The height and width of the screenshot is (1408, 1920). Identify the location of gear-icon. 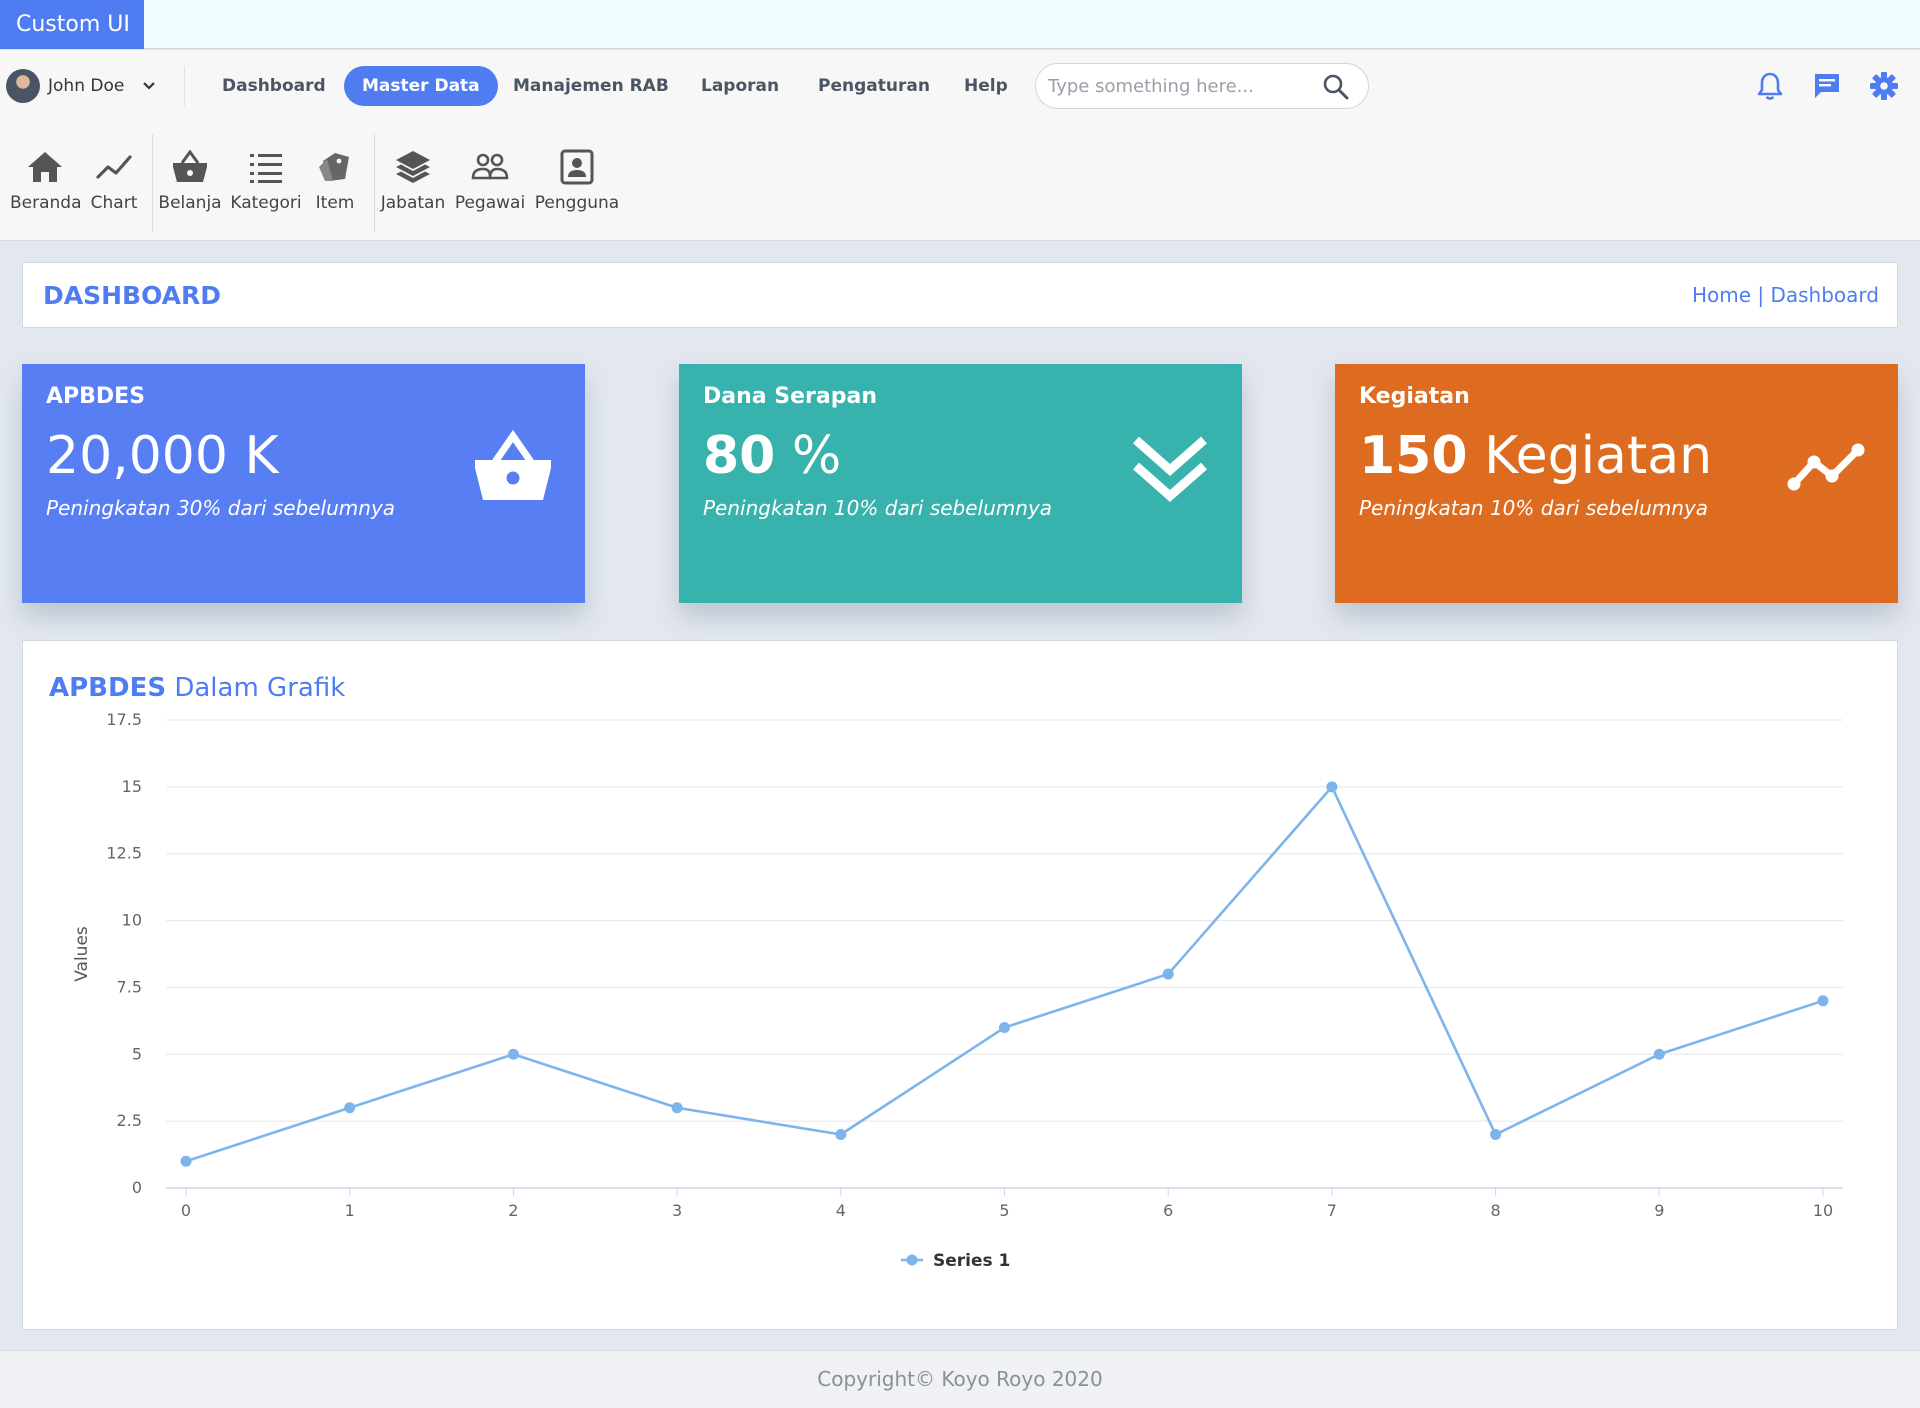
(1884, 86).